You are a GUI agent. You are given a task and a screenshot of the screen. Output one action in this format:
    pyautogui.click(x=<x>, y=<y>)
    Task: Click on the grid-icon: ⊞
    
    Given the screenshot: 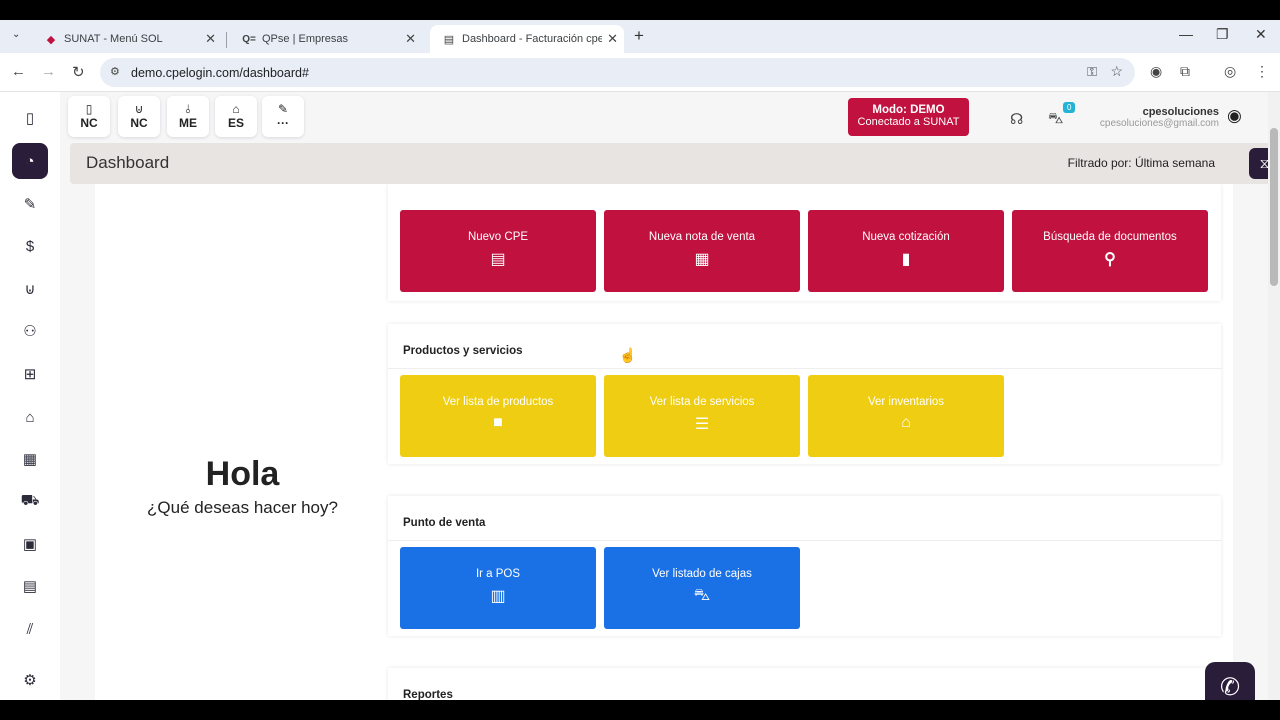 What is the action you would take?
    pyautogui.click(x=30, y=374)
    